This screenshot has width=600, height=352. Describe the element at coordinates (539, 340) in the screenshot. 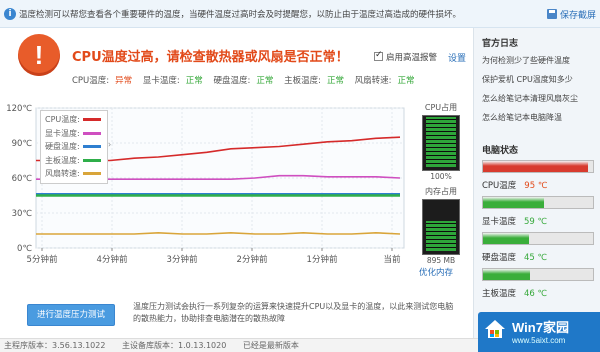

I see `watermark-line2: www.5aixt.com` at that location.